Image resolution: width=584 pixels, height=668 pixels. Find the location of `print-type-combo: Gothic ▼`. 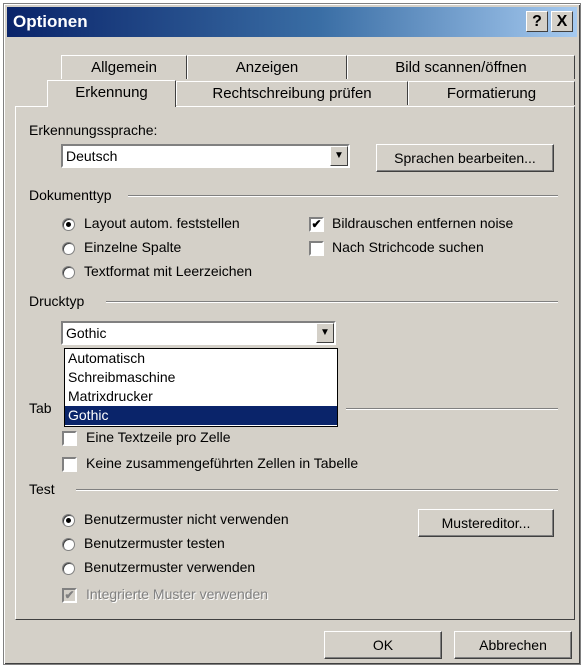

print-type-combo: Gothic ▼ is located at coordinates (198, 333).